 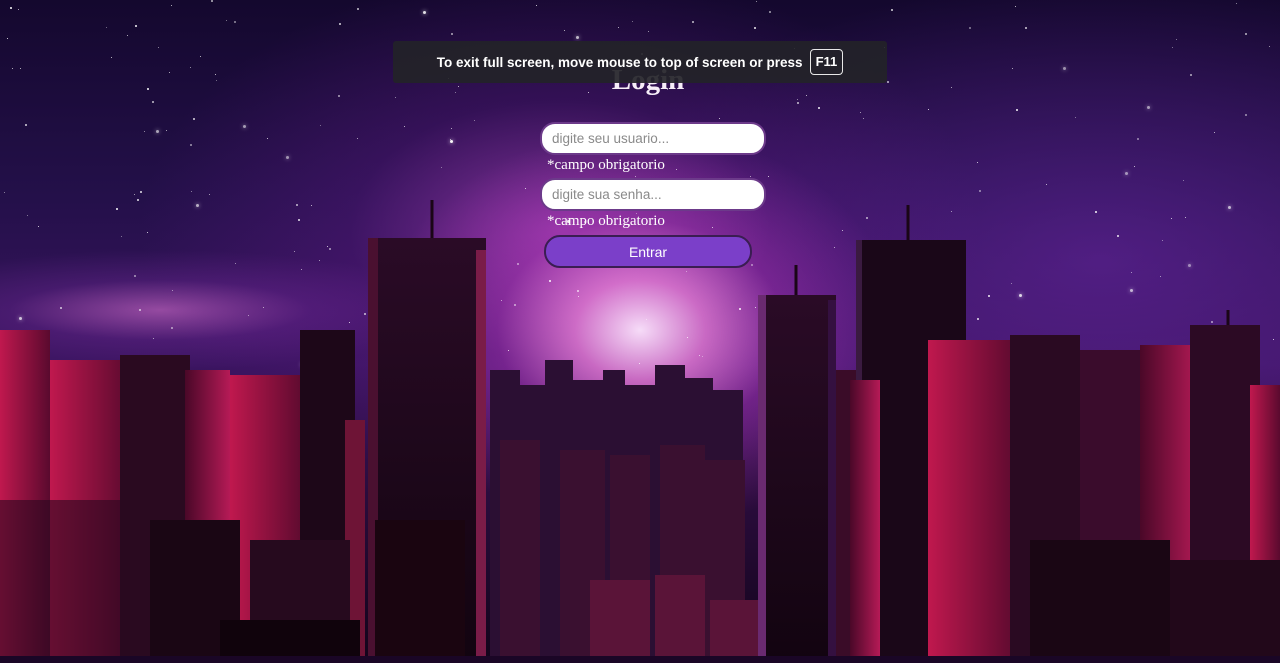 What do you see at coordinates (606, 165) in the screenshot?
I see `username-required-label: *campo obrigatorio` at bounding box center [606, 165].